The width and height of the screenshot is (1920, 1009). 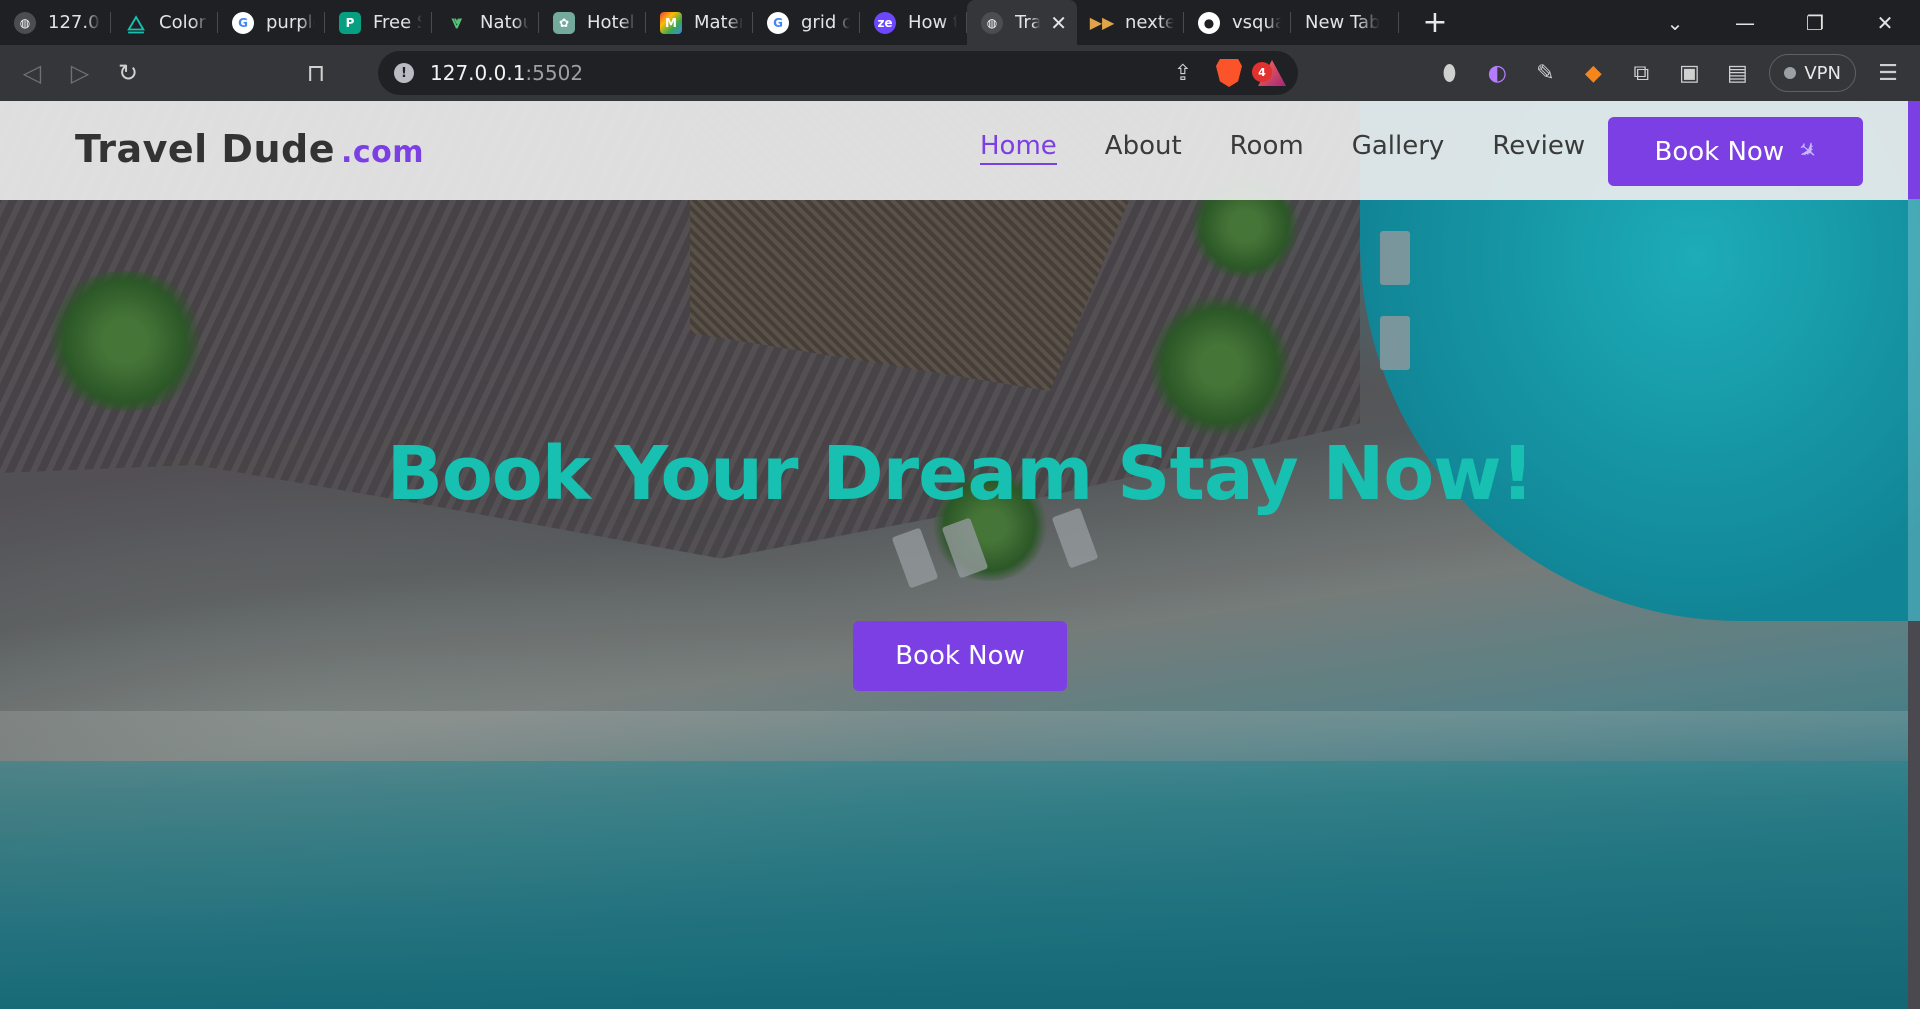 I want to click on vpn-label: VPN, so click(x=1822, y=73).